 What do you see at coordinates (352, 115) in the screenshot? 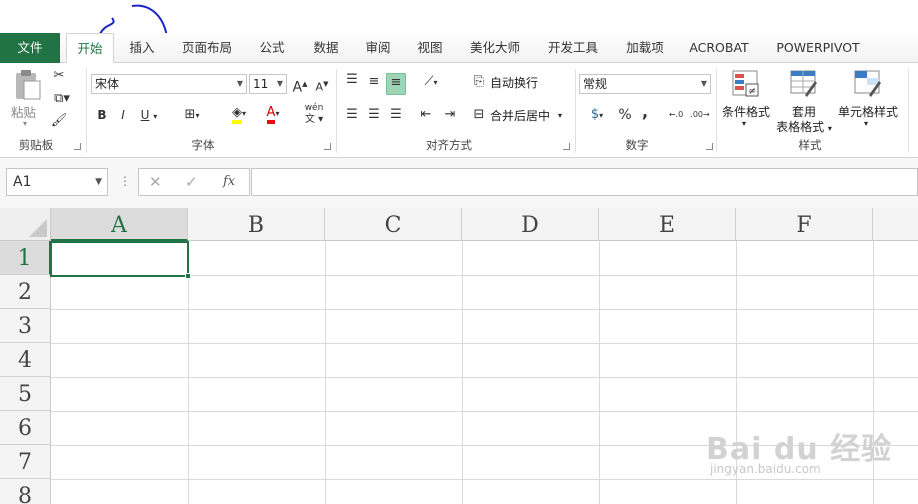
I see `align-left-icon: ☰` at bounding box center [352, 115].